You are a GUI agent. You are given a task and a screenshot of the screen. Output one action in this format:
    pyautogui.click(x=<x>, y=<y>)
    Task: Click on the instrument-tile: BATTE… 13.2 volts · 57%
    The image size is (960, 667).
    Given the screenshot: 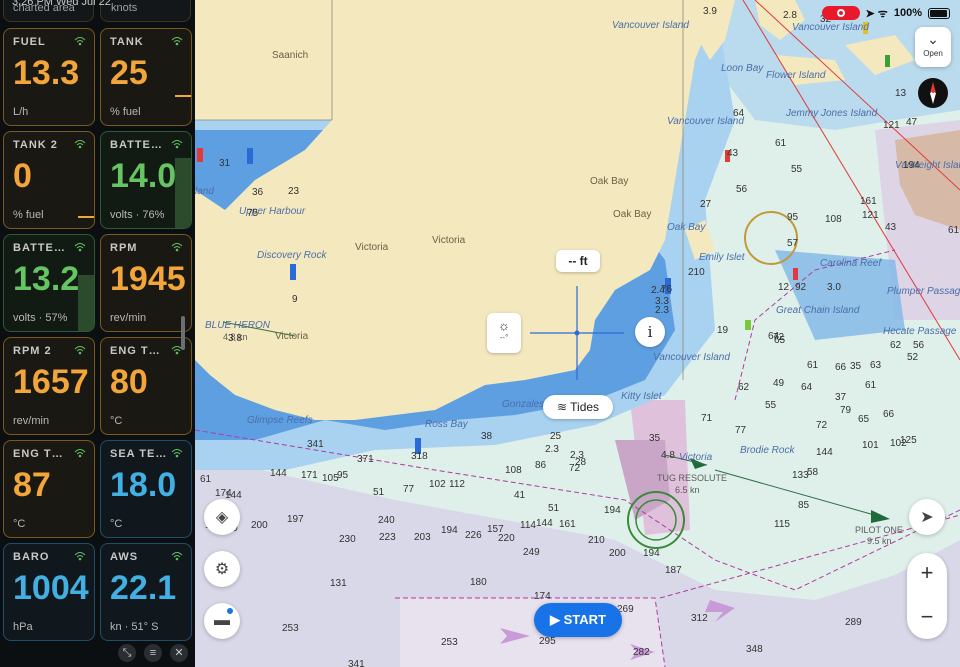 What is the action you would take?
    pyautogui.click(x=49, y=283)
    